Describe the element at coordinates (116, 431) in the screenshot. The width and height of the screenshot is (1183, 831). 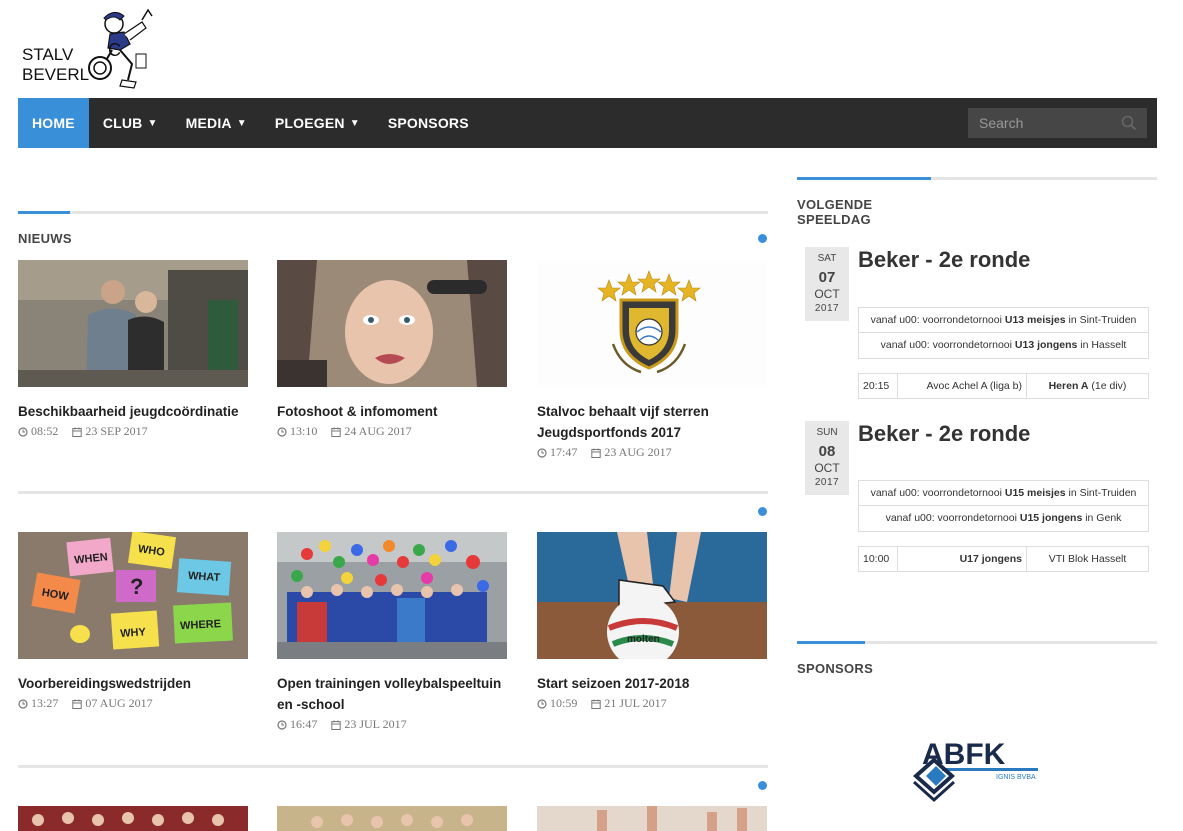
I see `news-date: 23 SEP 2017` at that location.